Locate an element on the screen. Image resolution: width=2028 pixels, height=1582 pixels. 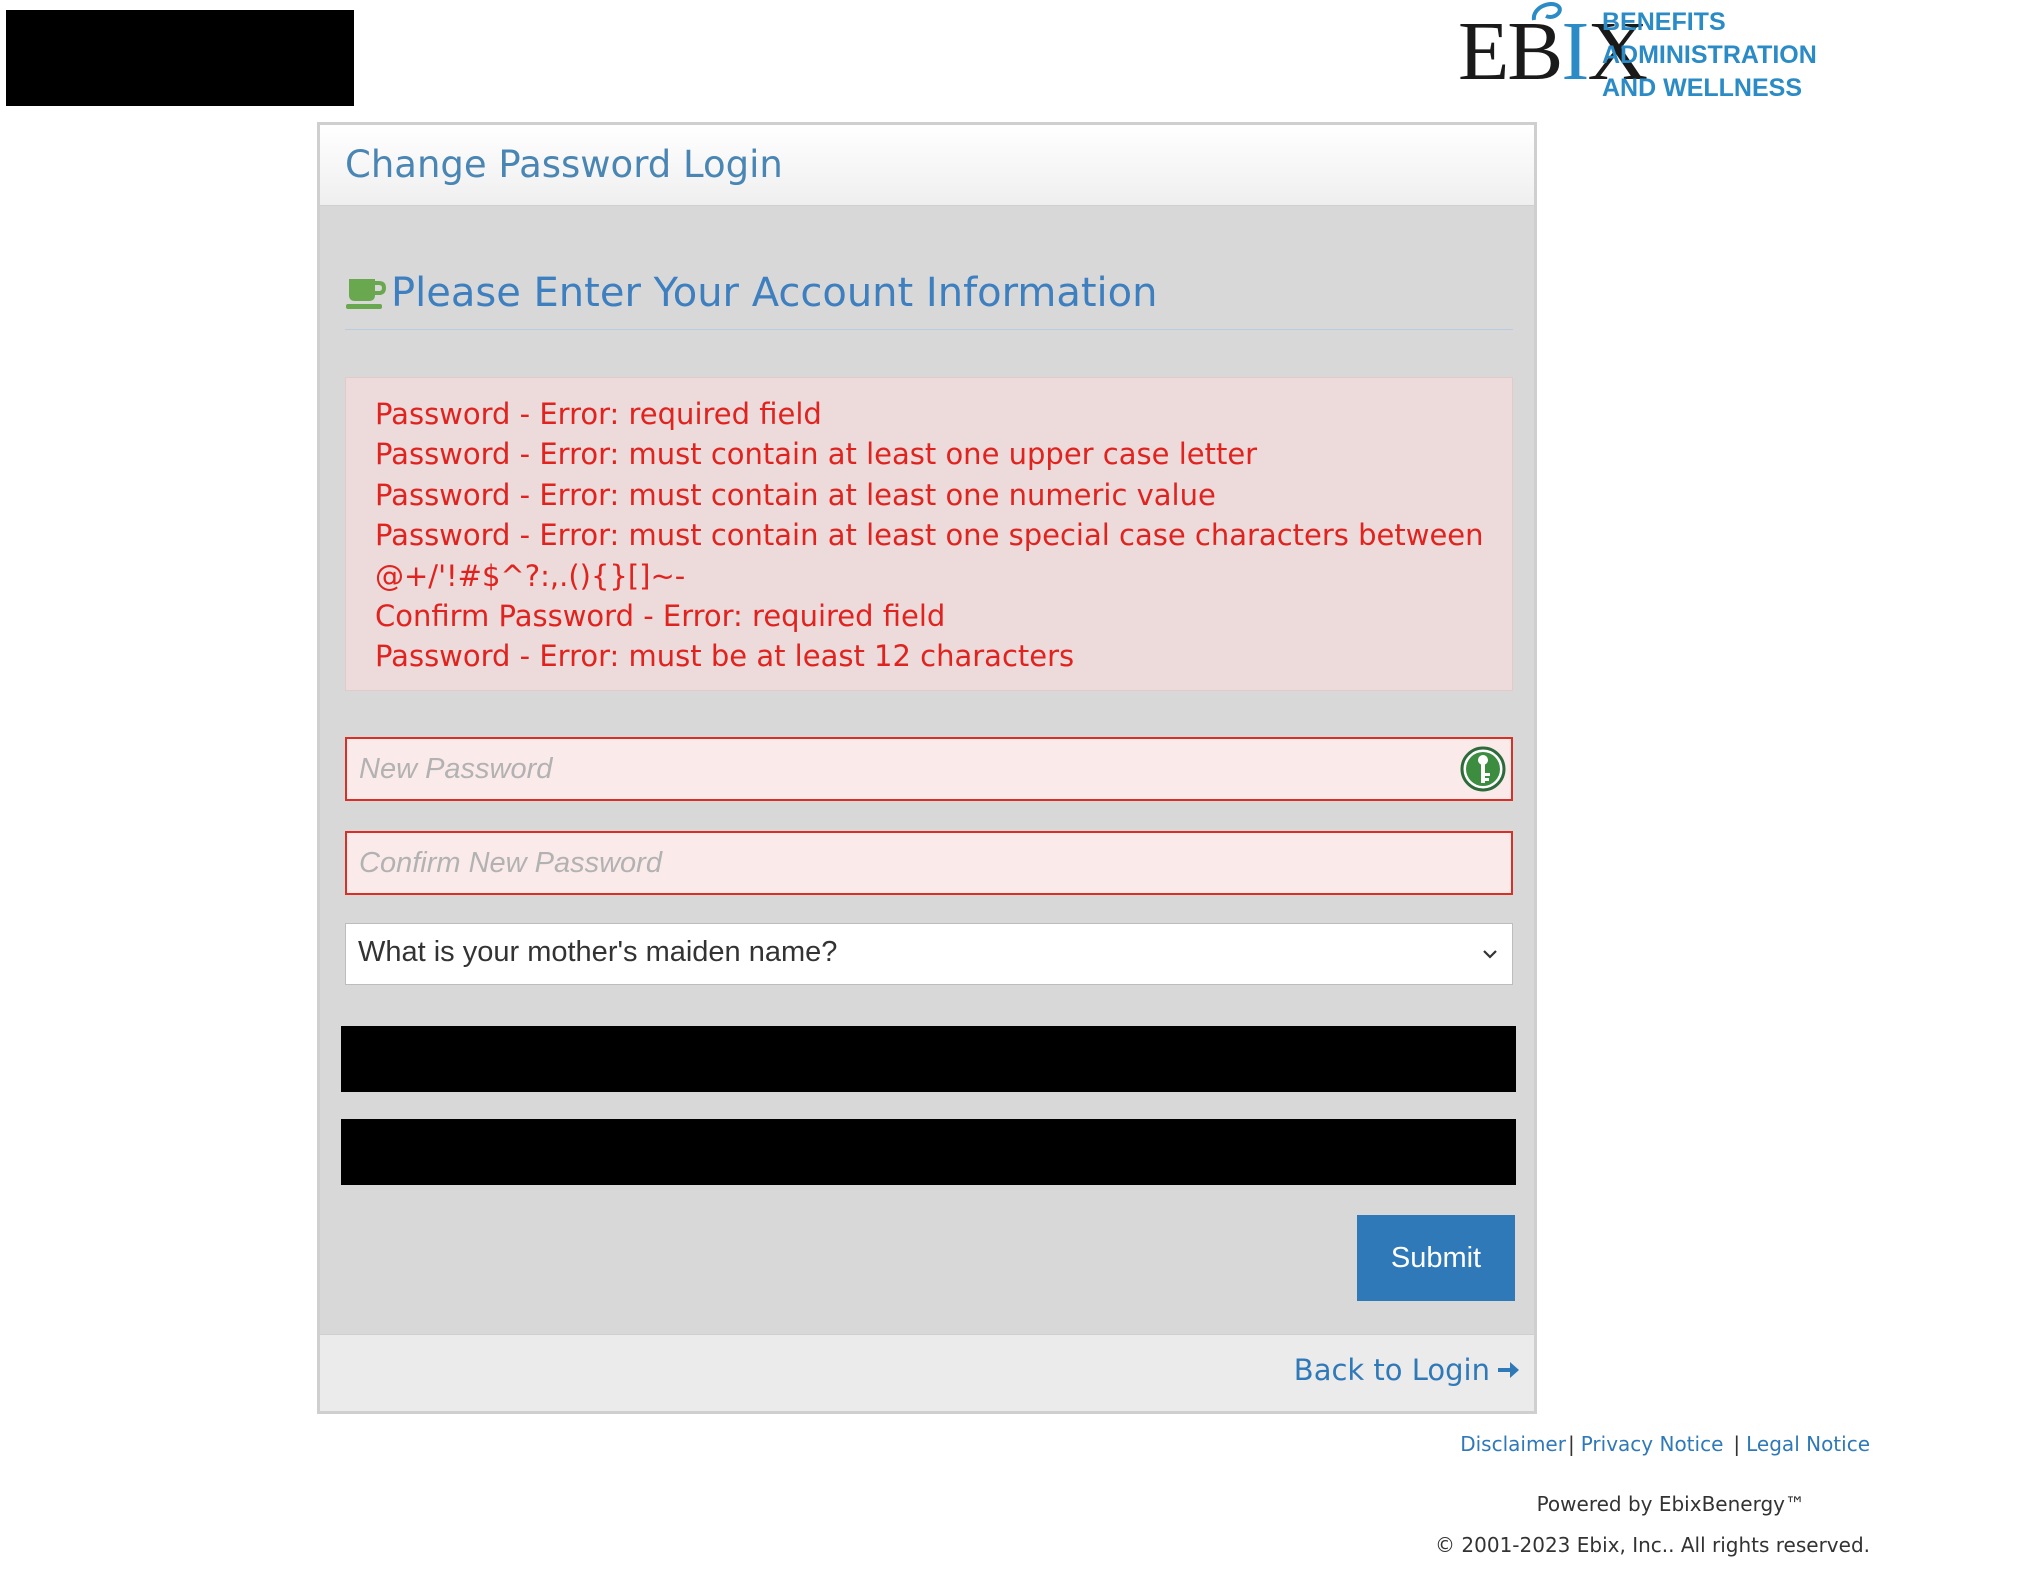
brand-line-wellness: AND WELLNESS is located at coordinates (1702, 88).